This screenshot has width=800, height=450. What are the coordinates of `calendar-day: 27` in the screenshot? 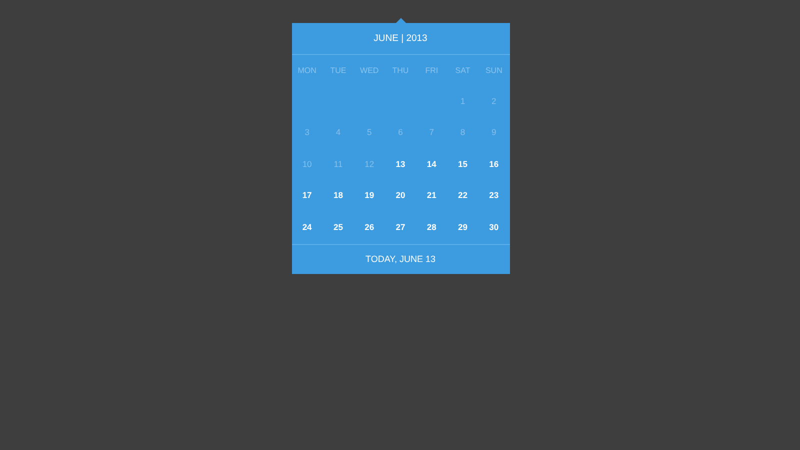 It's located at (400, 227).